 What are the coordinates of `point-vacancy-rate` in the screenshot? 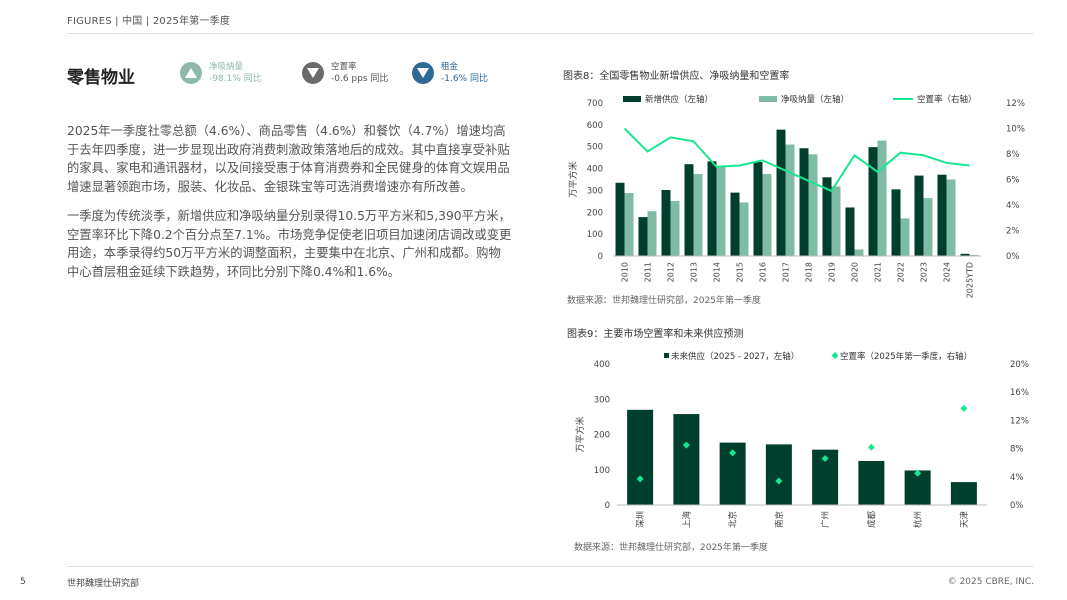 It's located at (871, 447).